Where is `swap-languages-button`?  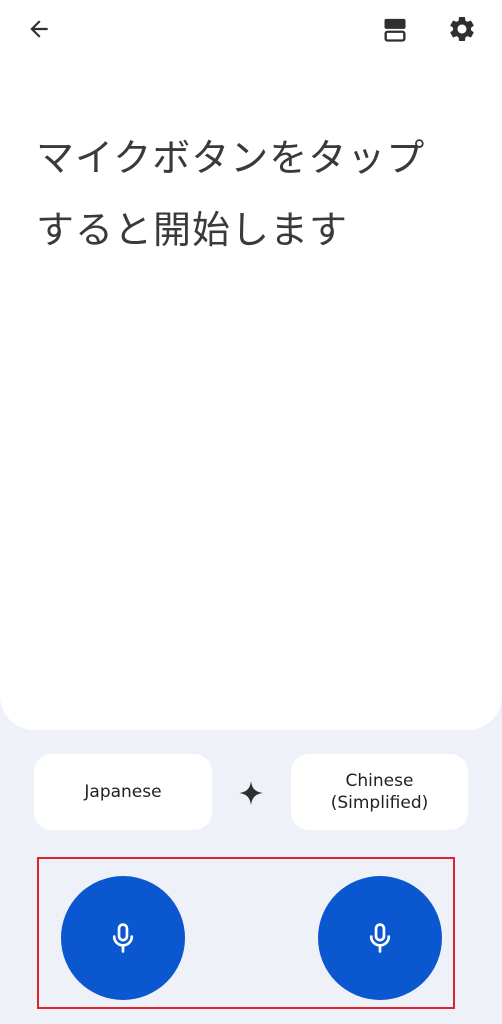 swap-languages-button is located at coordinates (251, 793).